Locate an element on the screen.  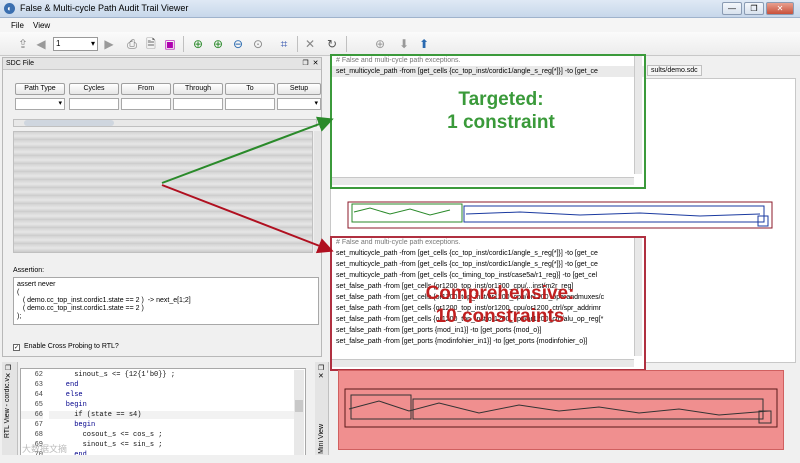
arrow-to-comprehensive is located at coordinates (247, 219).